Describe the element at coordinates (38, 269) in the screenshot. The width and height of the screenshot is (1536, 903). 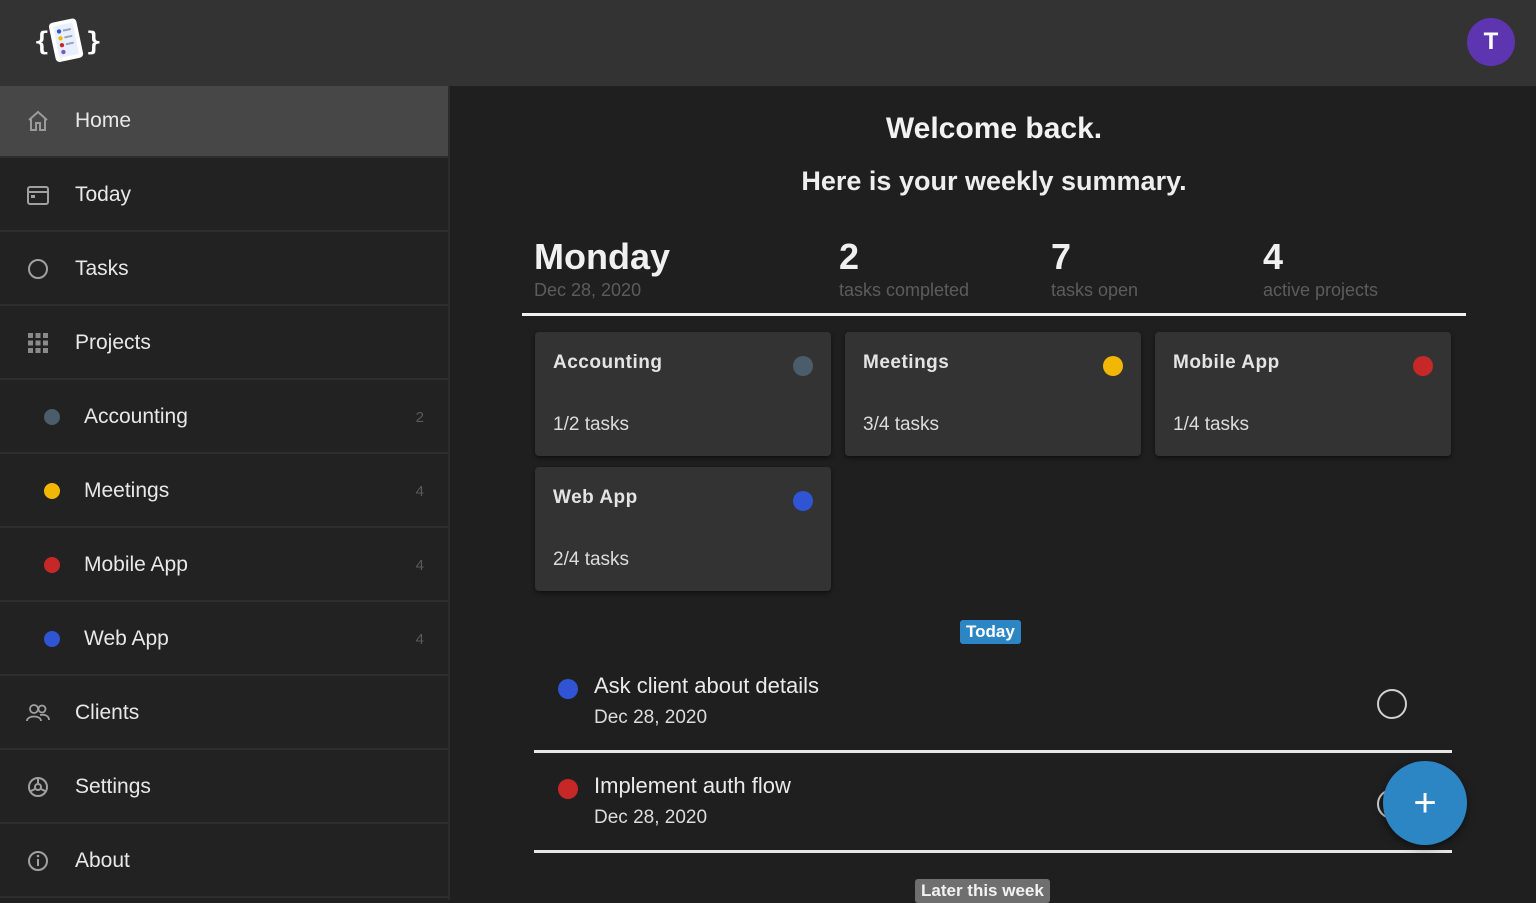
I see `circle-icon` at that location.